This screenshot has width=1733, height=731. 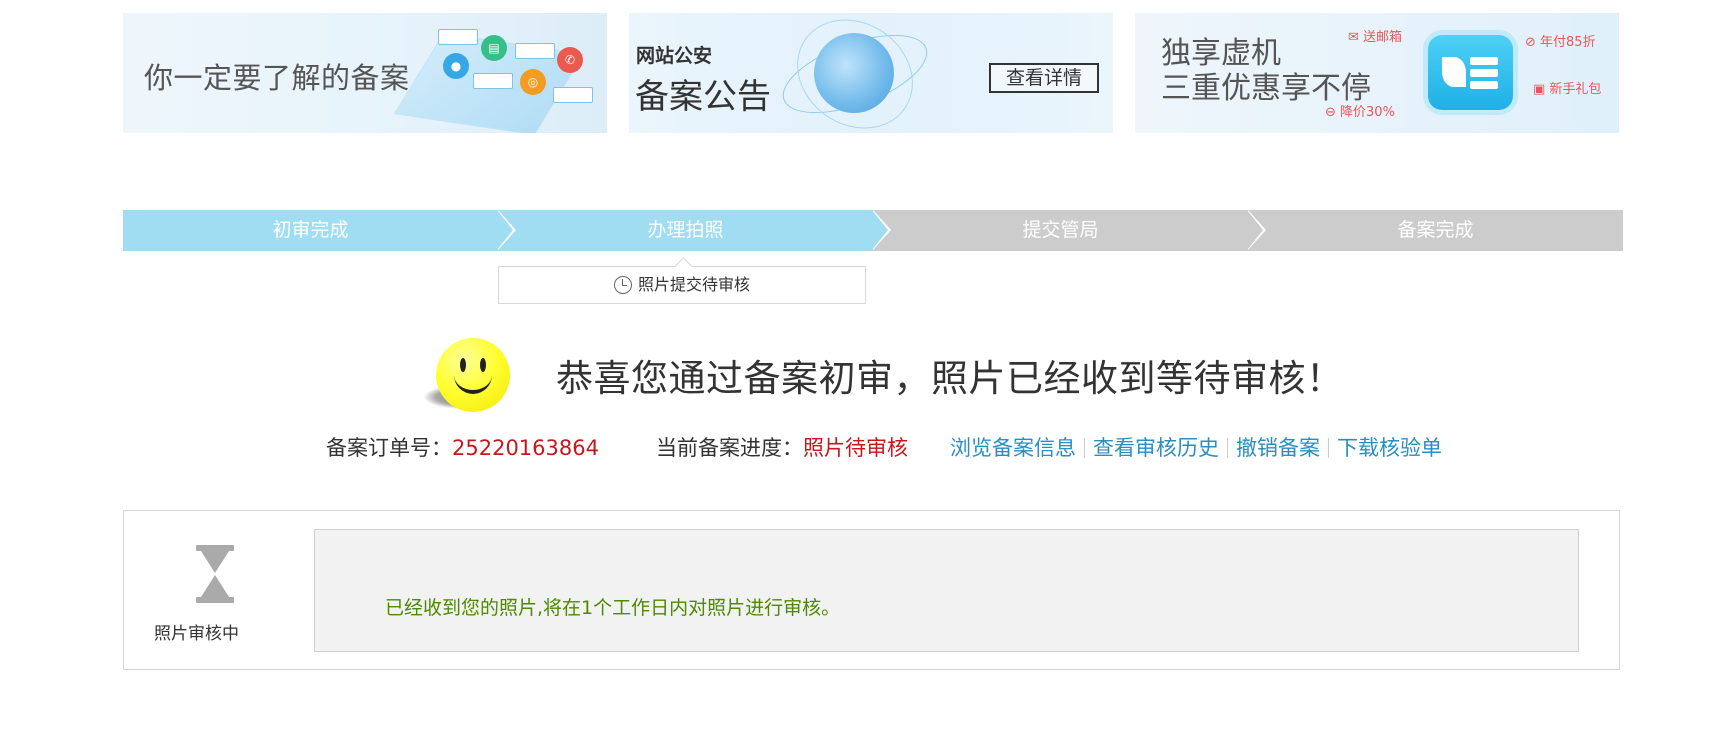 What do you see at coordinates (1013, 448) in the screenshot?
I see `view-filing-info-link: 浏览备案信息` at bounding box center [1013, 448].